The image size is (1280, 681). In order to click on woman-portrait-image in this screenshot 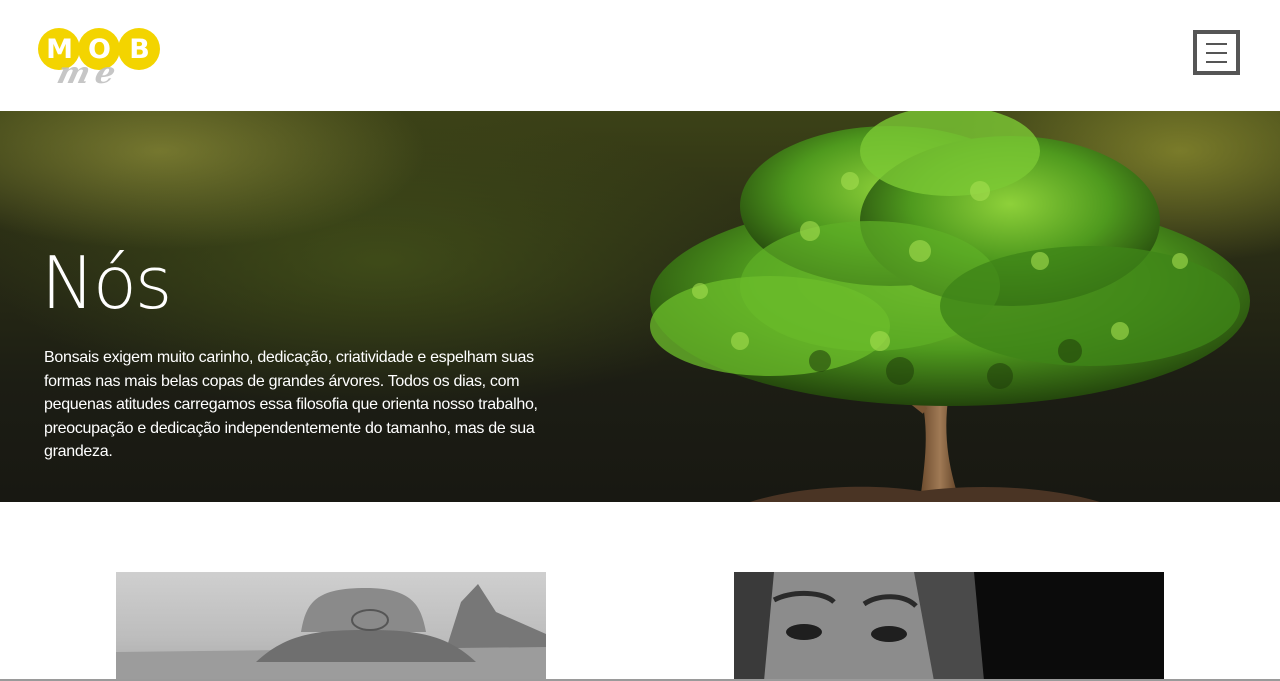, I will do `click(859, 626)`.